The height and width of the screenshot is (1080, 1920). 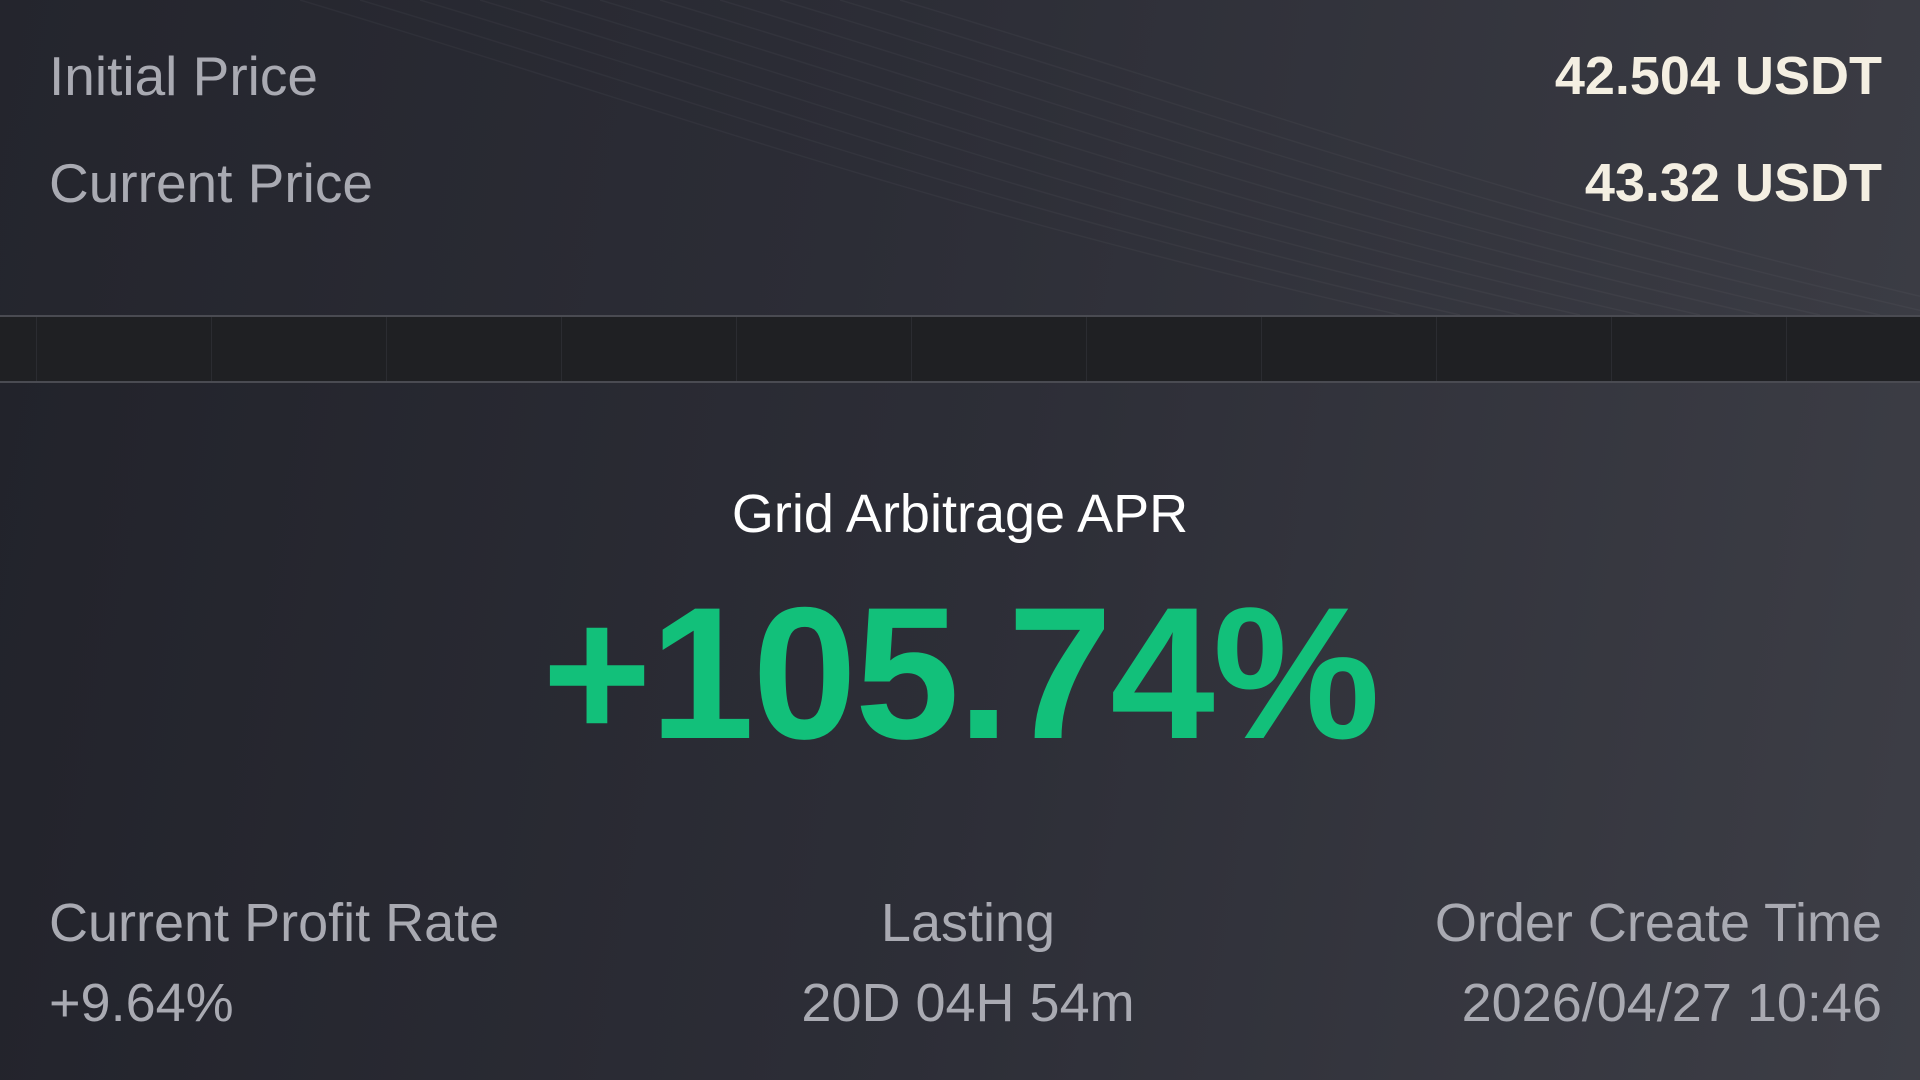 I want to click on initial-price-row: Initial Price 42.504 USDT, so click(x=965, y=76).